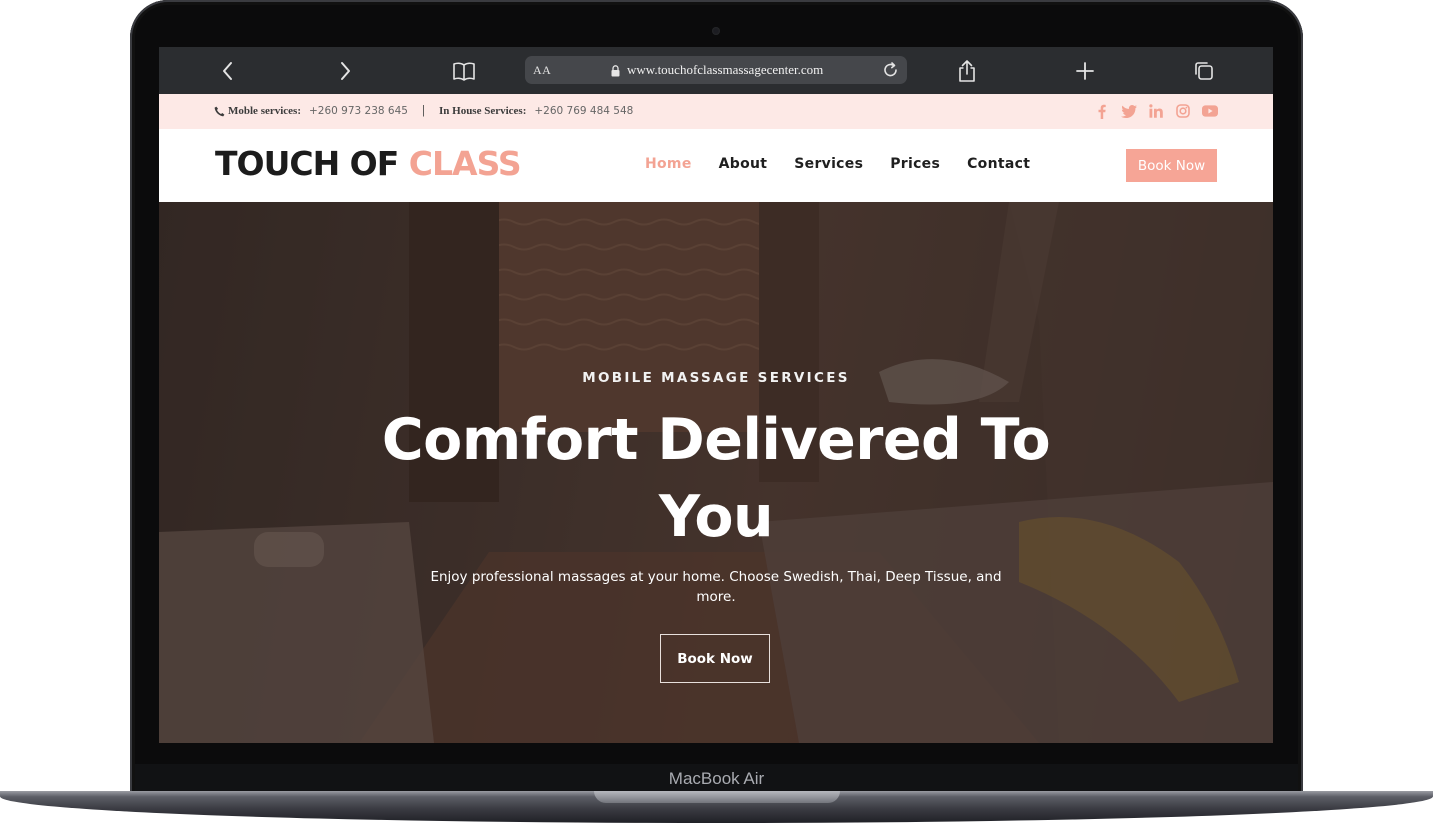 Image resolution: width=1433 pixels, height=823 pixels. Describe the element at coordinates (716, 378) in the screenshot. I see `hero-eyebrow: MOBILE MASSAGE SERVICES` at that location.